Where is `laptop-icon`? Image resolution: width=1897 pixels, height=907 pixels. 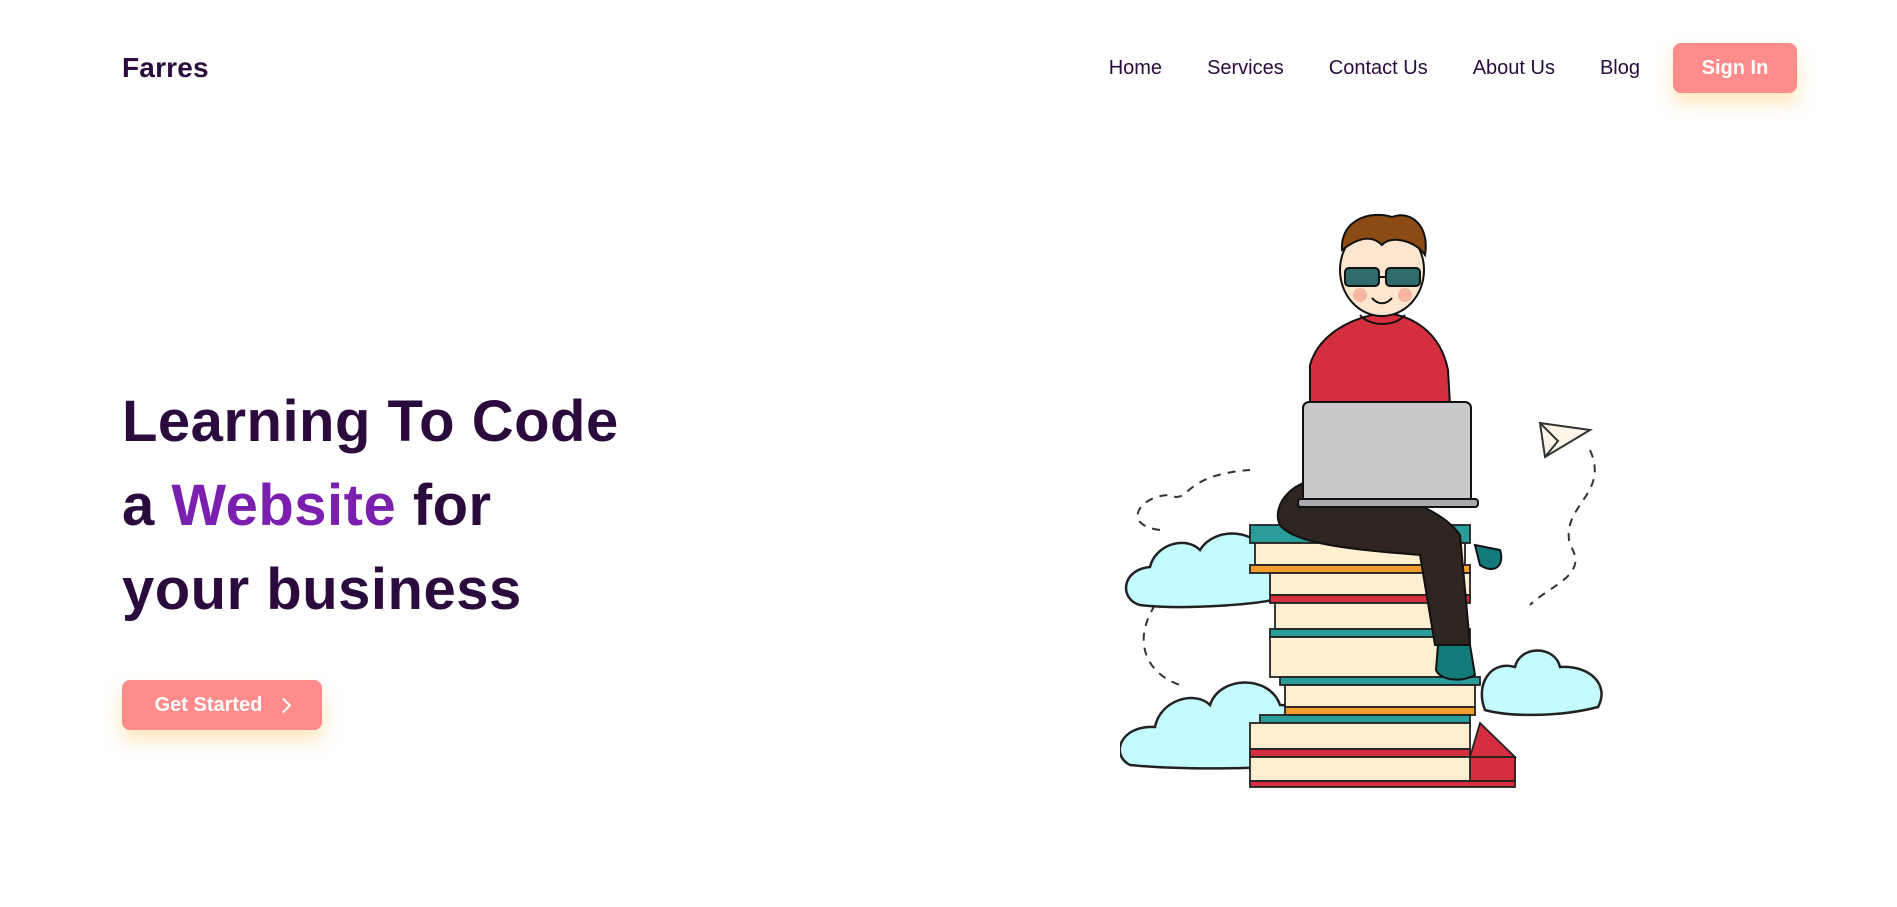
laptop-icon is located at coordinates (1388, 454).